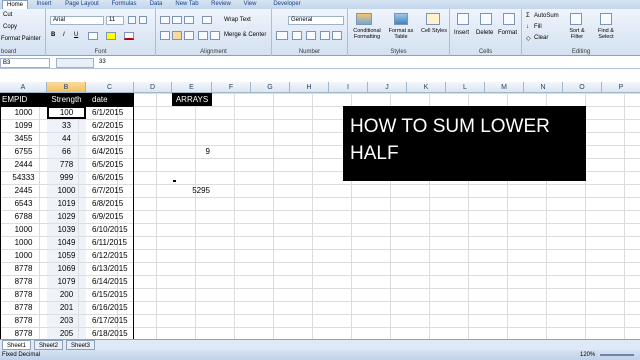  What do you see at coordinates (23, 138) in the screenshot?
I see `empid-cell: 3455` at bounding box center [23, 138].